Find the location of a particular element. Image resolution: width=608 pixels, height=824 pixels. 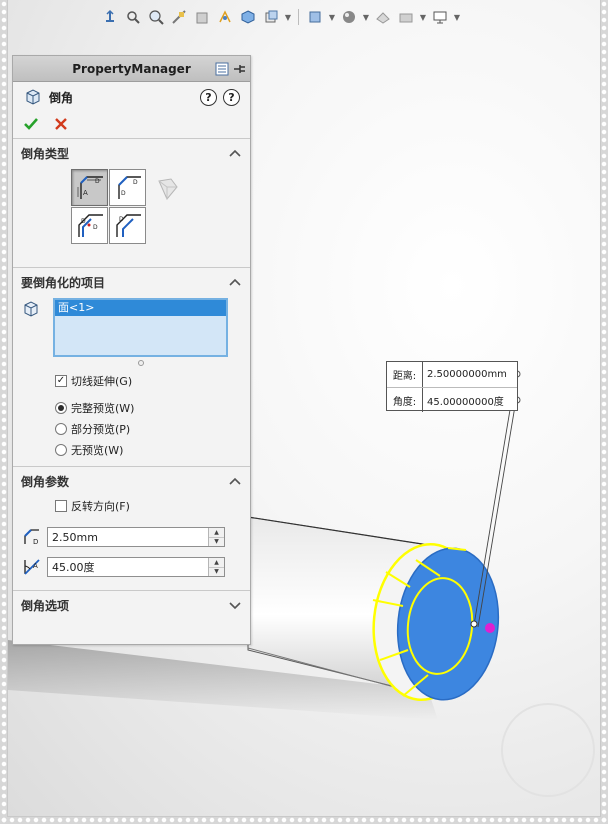

panel-title: PropertyManager is located at coordinates (131, 68).